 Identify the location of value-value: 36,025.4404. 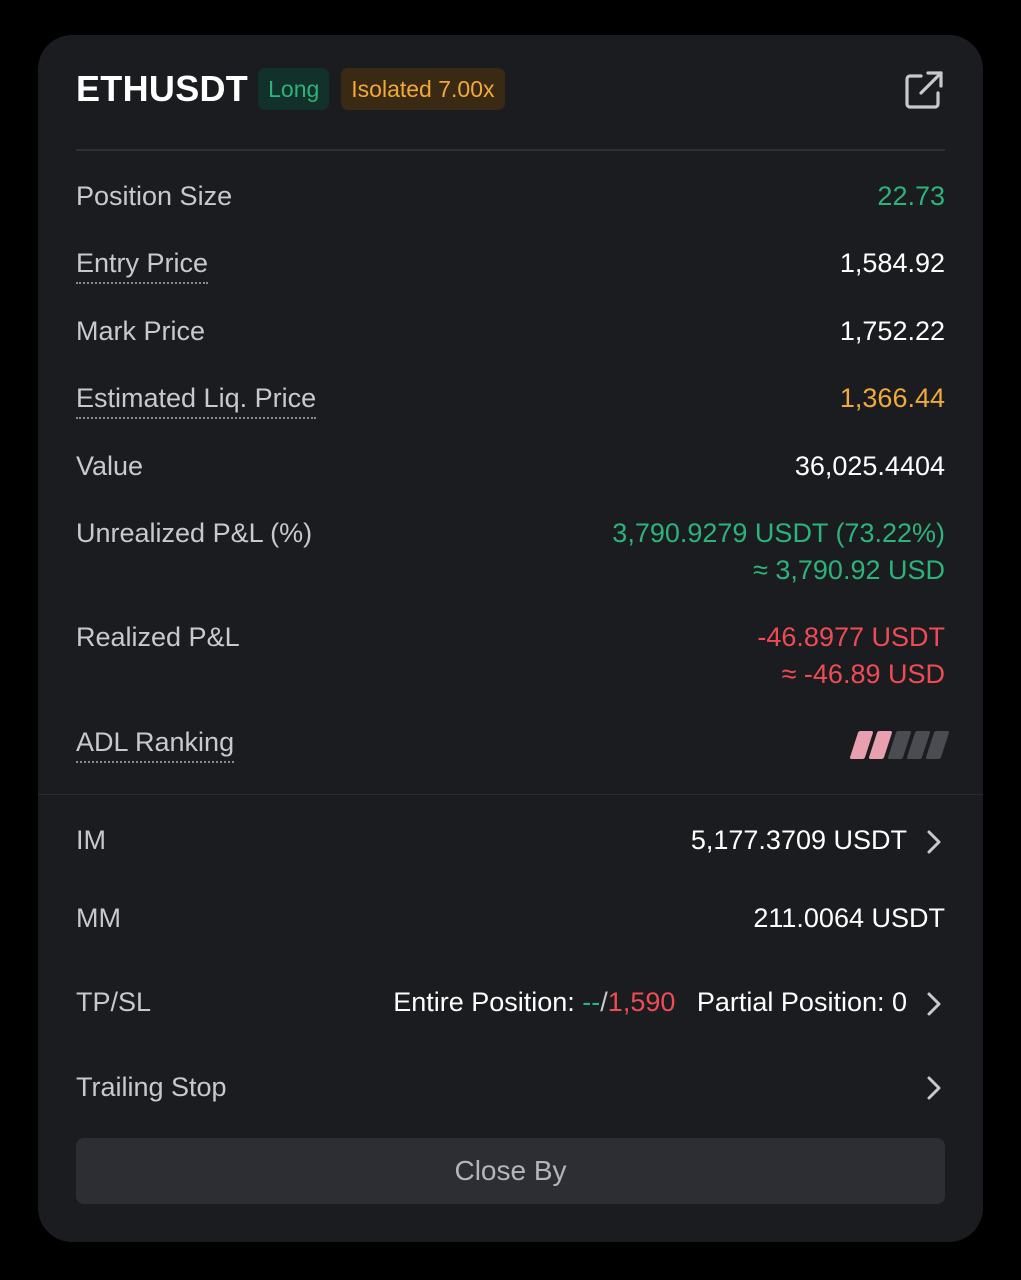
(869, 466).